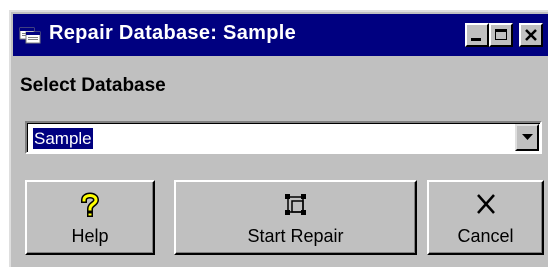  I want to click on help-button-label: Help, so click(90, 236).